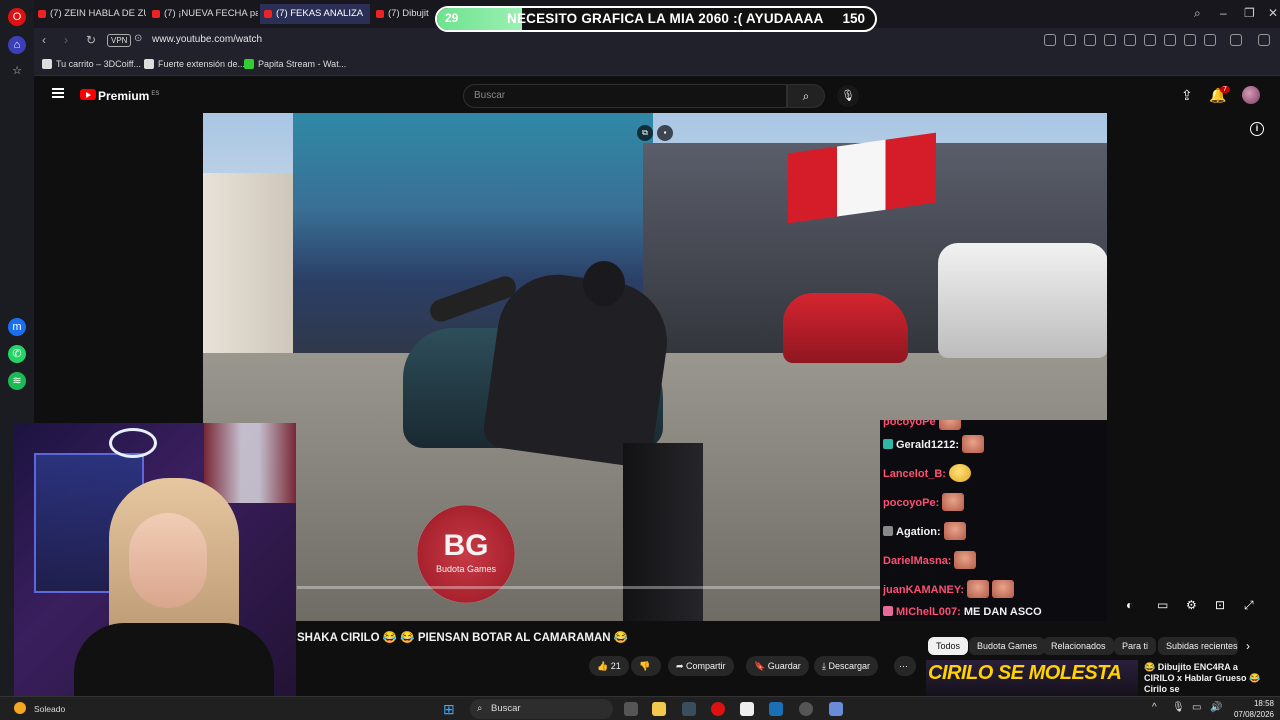  What do you see at coordinates (589, 587) in the screenshot?
I see `video-progress-bar` at bounding box center [589, 587].